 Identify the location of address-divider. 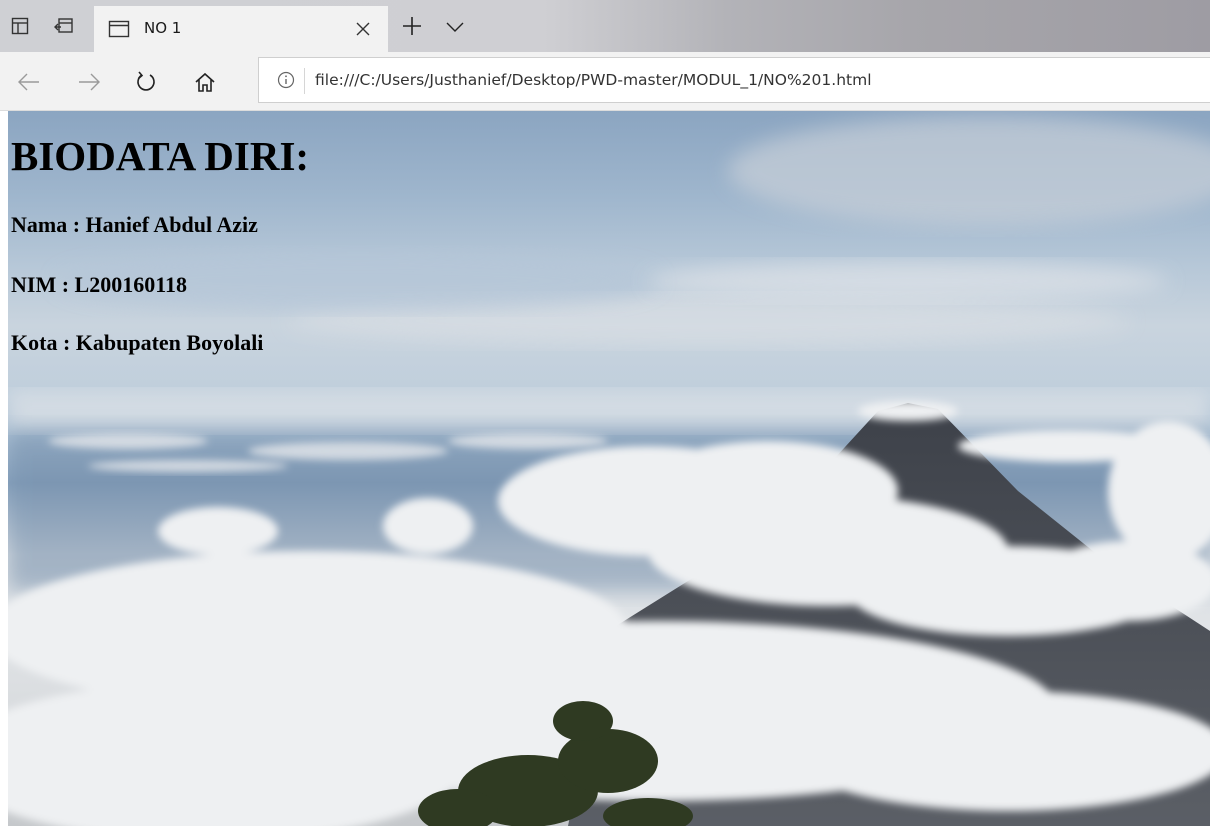
(304, 81).